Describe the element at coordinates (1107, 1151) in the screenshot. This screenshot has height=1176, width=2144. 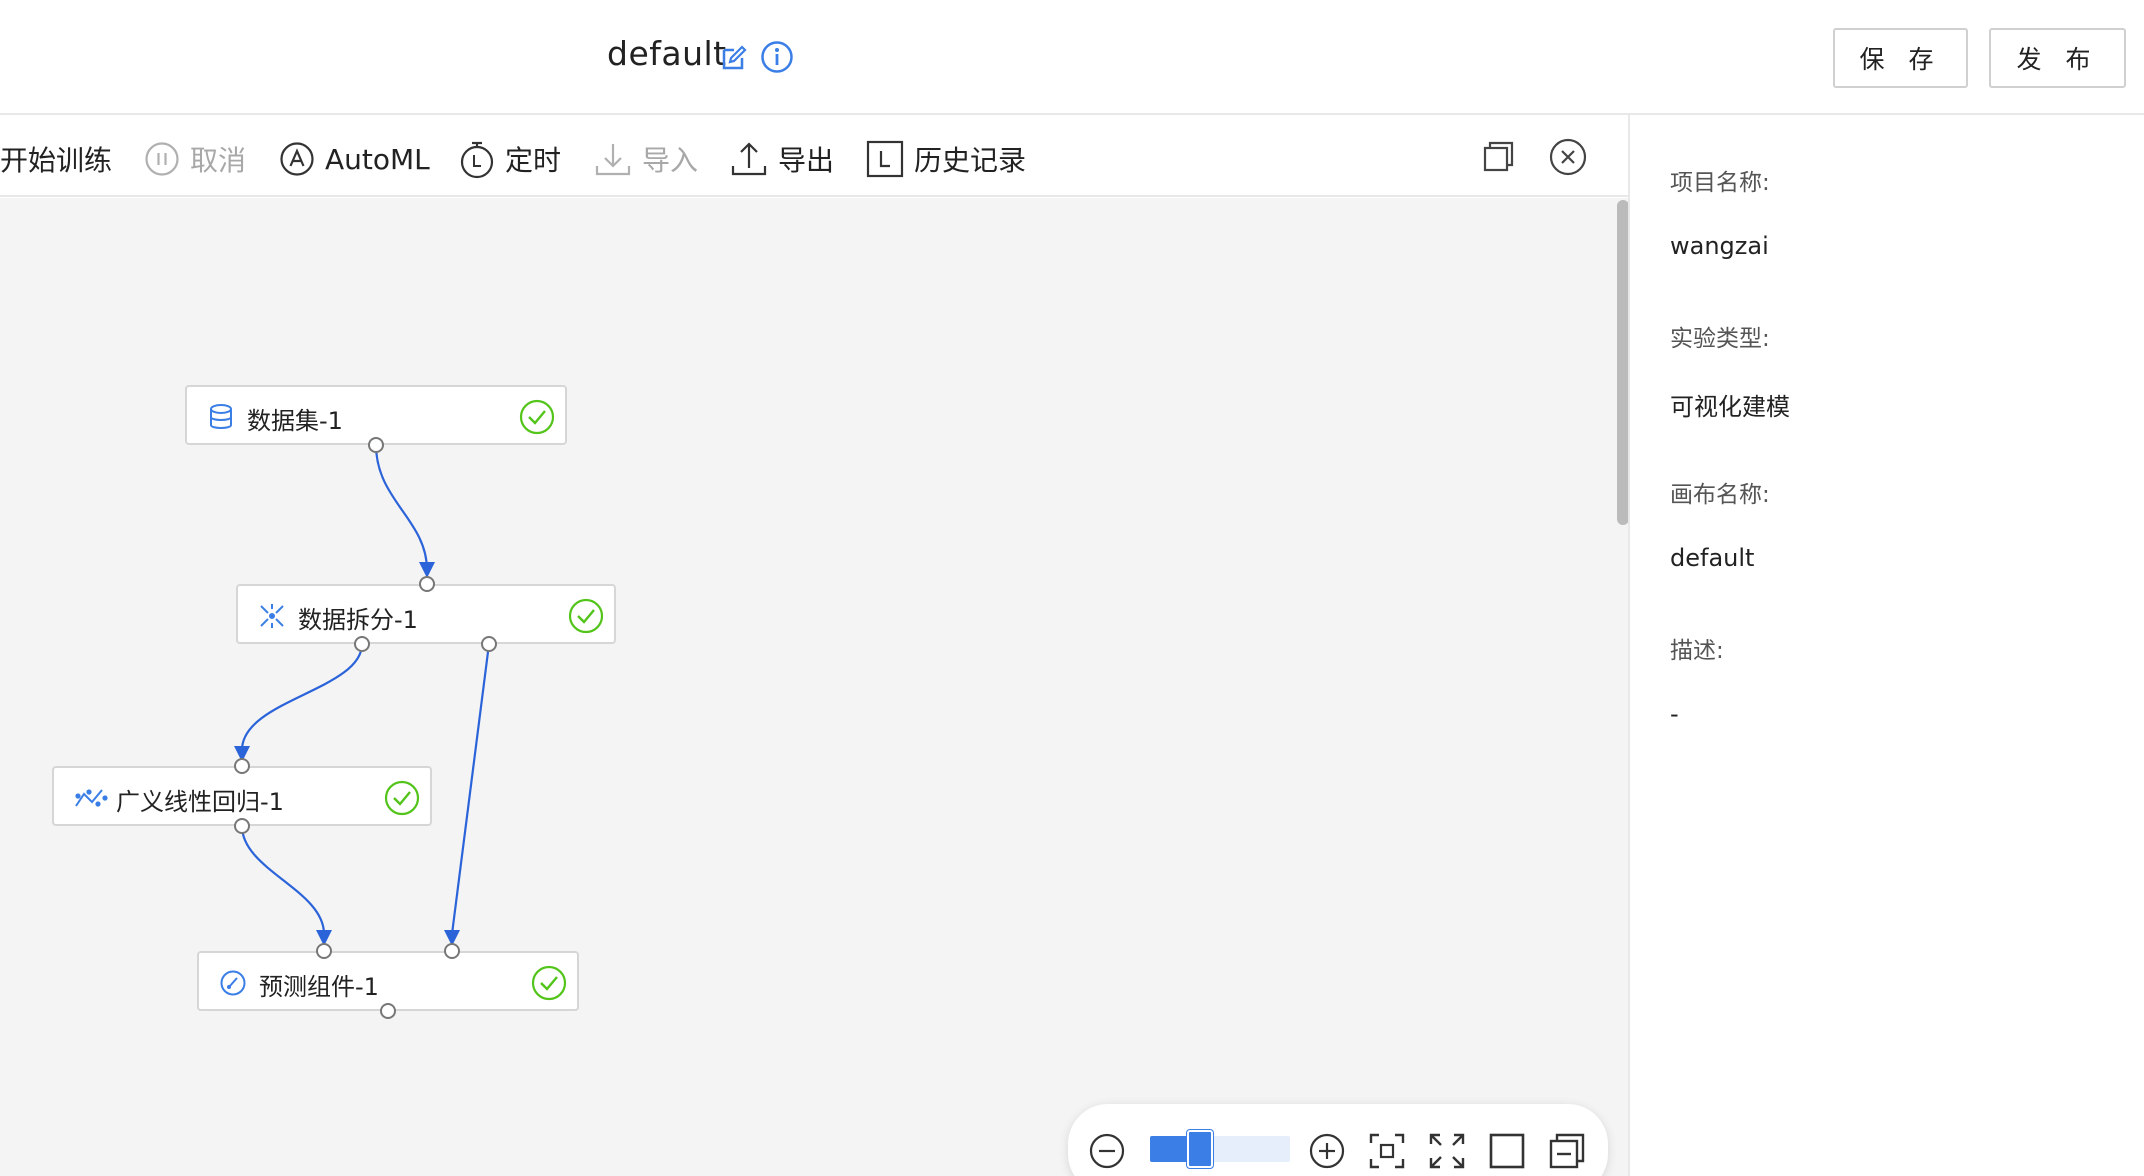
I see `zoom-out-icon` at that location.